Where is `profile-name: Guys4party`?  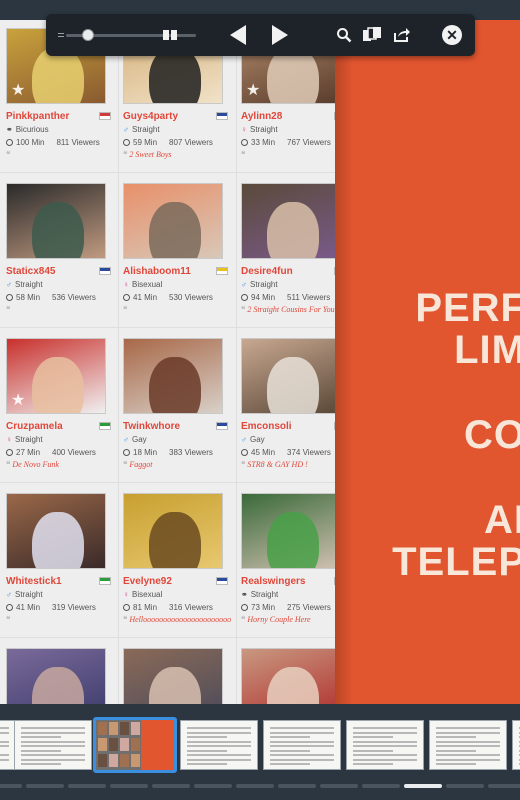
profile-name: Guys4party is located at coordinates (150, 116).